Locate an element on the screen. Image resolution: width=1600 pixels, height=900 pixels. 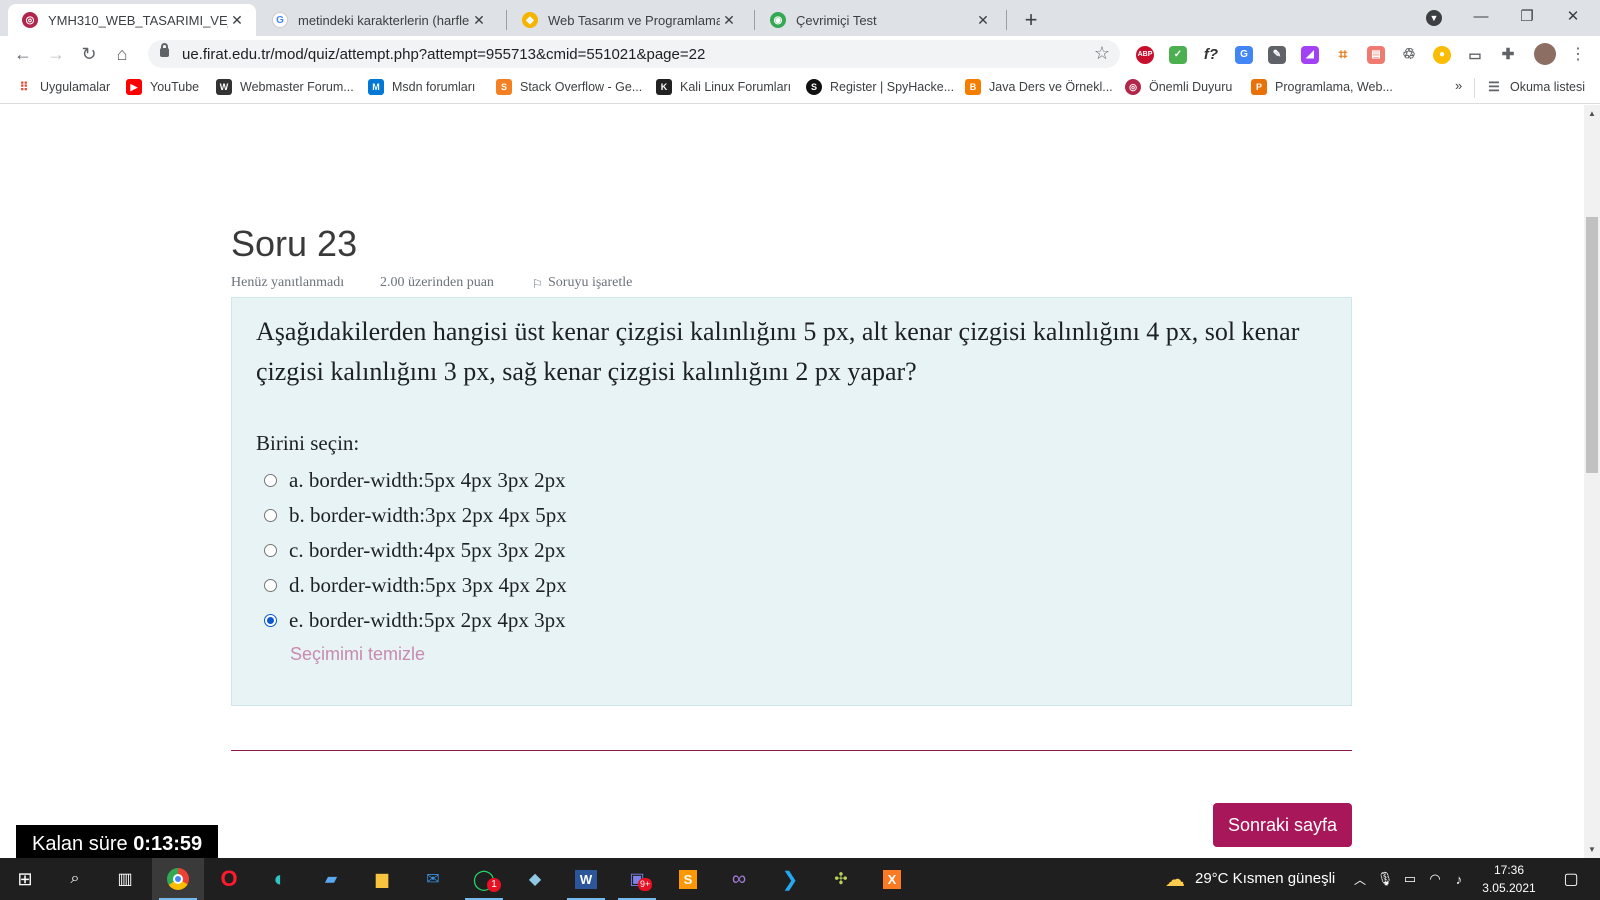
scroll-thumb is located at coordinates (1592, 345).